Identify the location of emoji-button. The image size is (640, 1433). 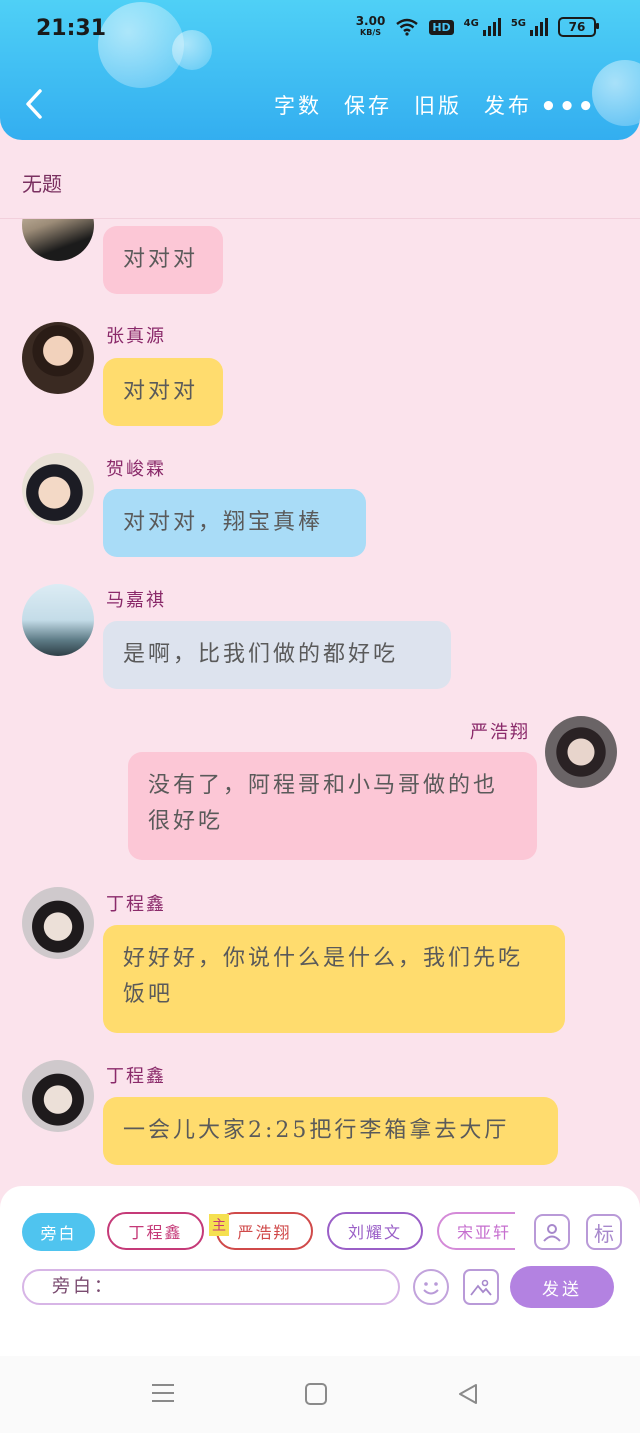
(431, 1287).